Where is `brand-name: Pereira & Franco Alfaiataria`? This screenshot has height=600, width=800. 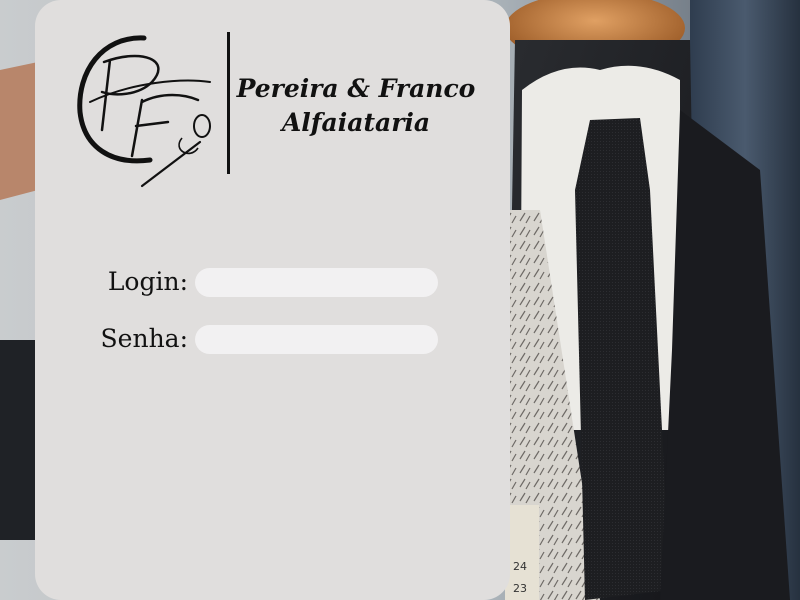
brand-name: Pereira & Franco Alfaiataria is located at coordinates (356, 106).